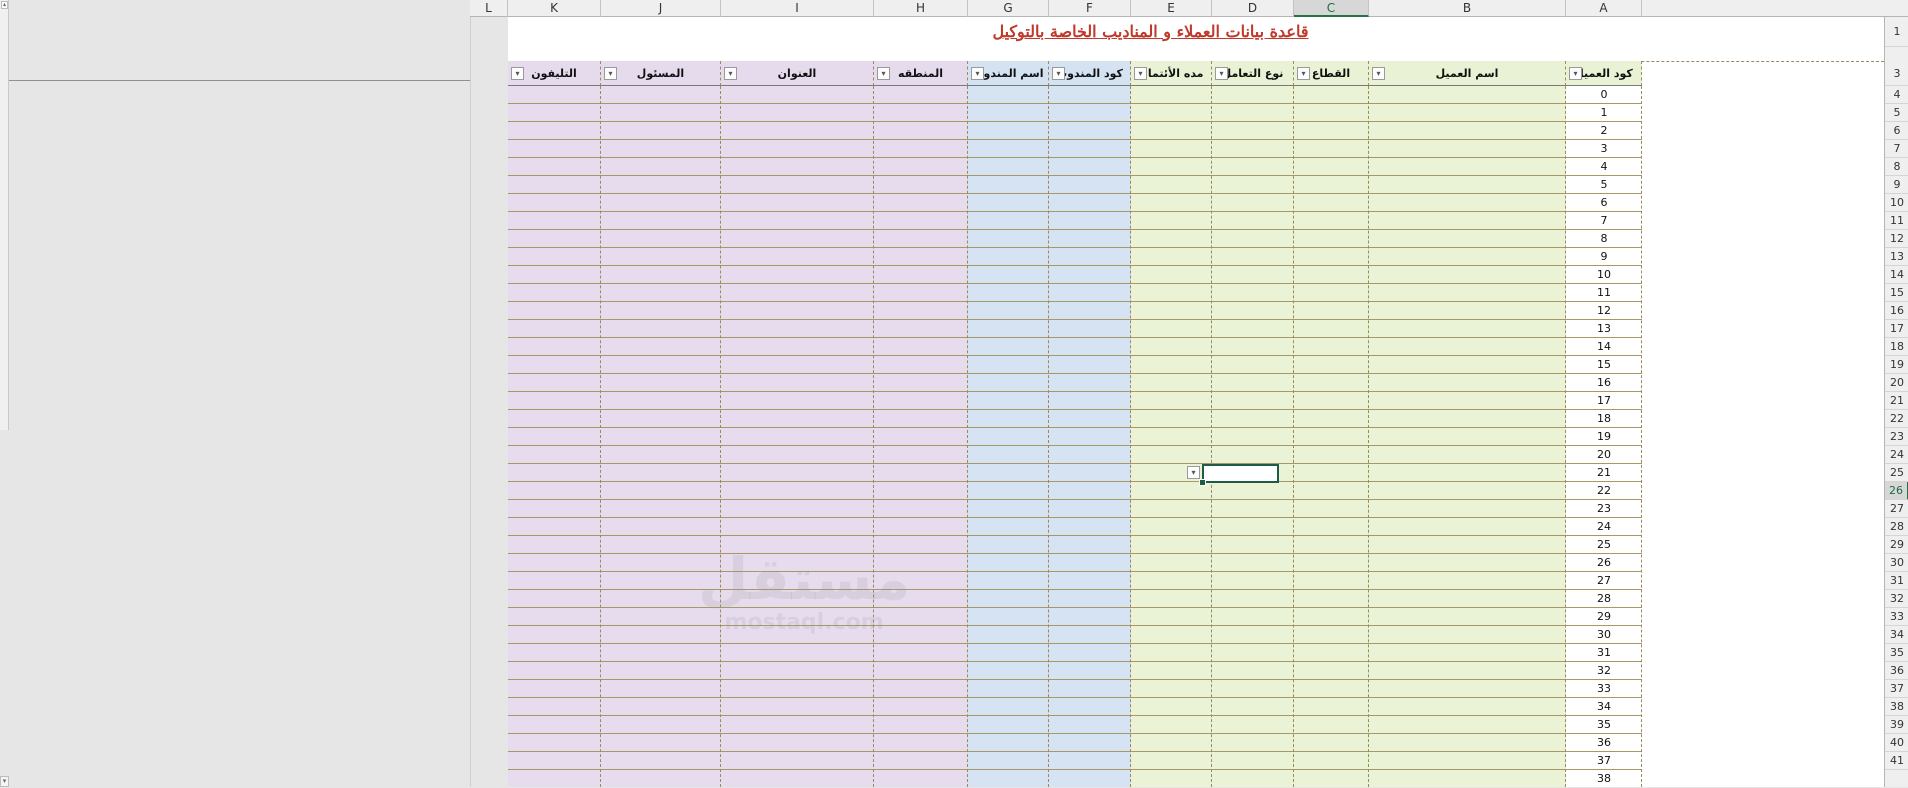 This screenshot has width=1908, height=788. I want to click on client-code-cell: 4, so click(1604, 167).